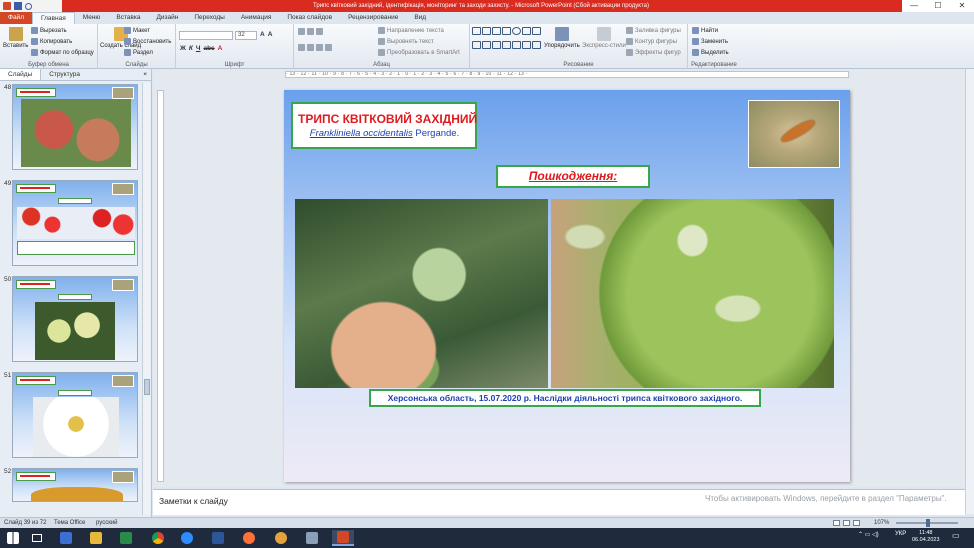 Image resolution: width=974 pixels, height=548 pixels. Describe the element at coordinates (506, 40) in the screenshot. I see `shapes-gallery` at that location.